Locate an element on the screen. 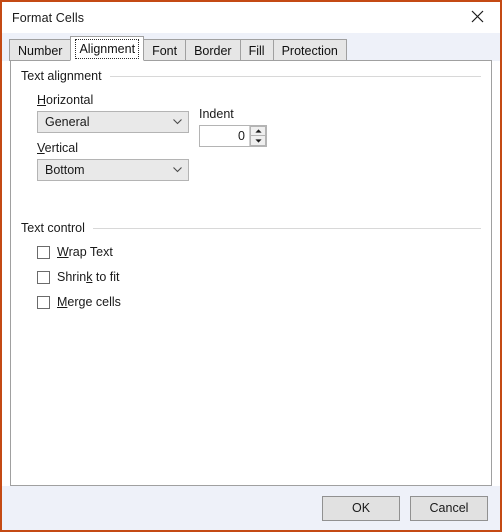 The height and width of the screenshot is (532, 502). label-post: rap Text is located at coordinates (90, 252).